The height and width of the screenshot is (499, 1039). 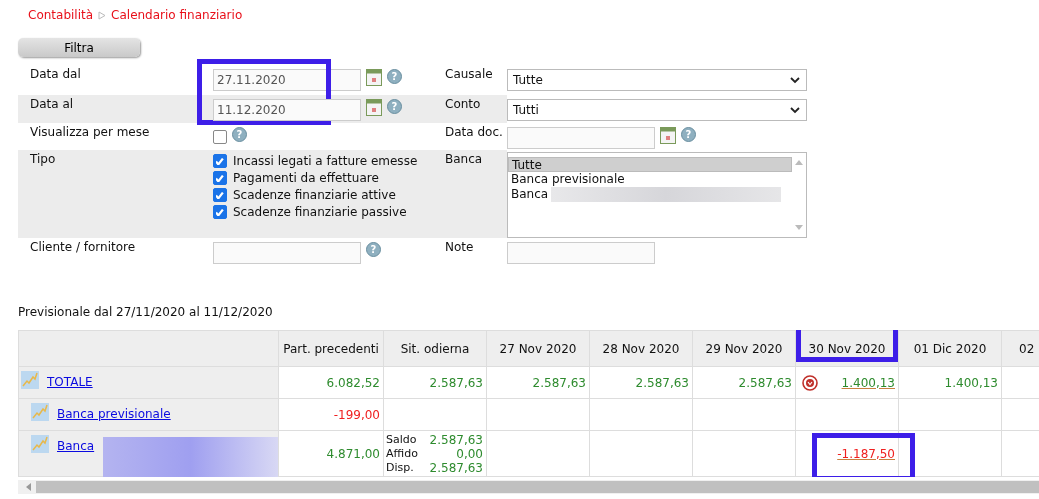 What do you see at coordinates (650, 164) in the screenshot?
I see `list-option: Tutte` at bounding box center [650, 164].